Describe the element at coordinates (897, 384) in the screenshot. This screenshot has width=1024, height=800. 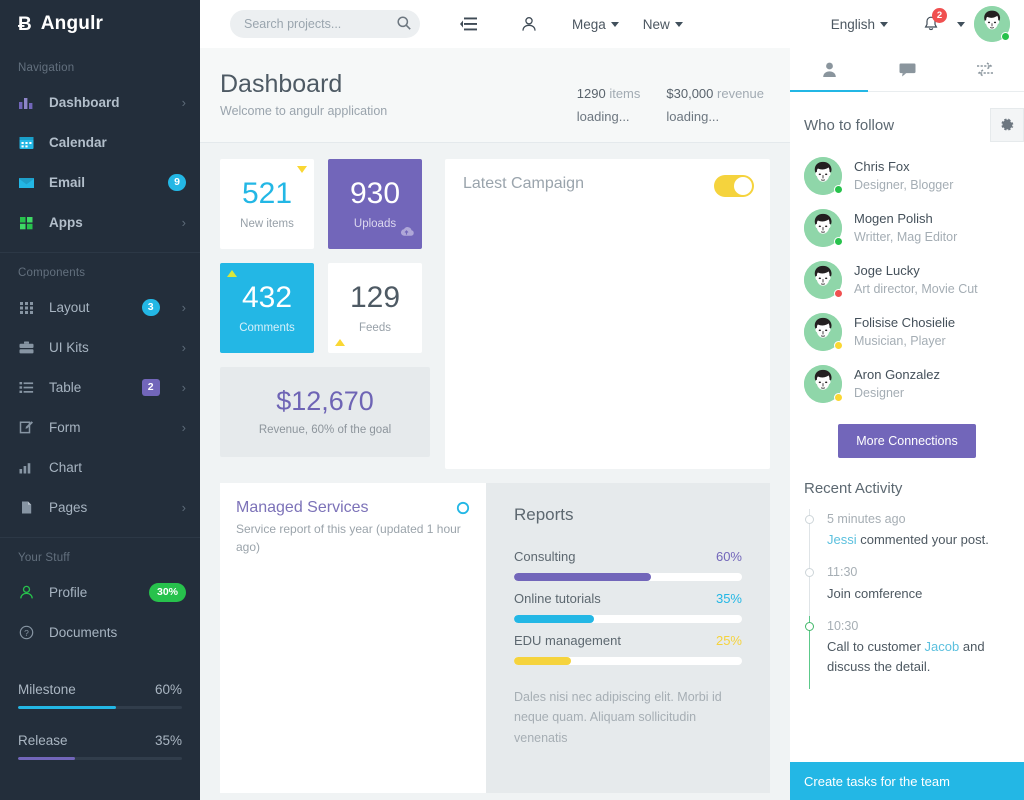
I see `list-item-text: Aron Gonzalez Designer` at that location.